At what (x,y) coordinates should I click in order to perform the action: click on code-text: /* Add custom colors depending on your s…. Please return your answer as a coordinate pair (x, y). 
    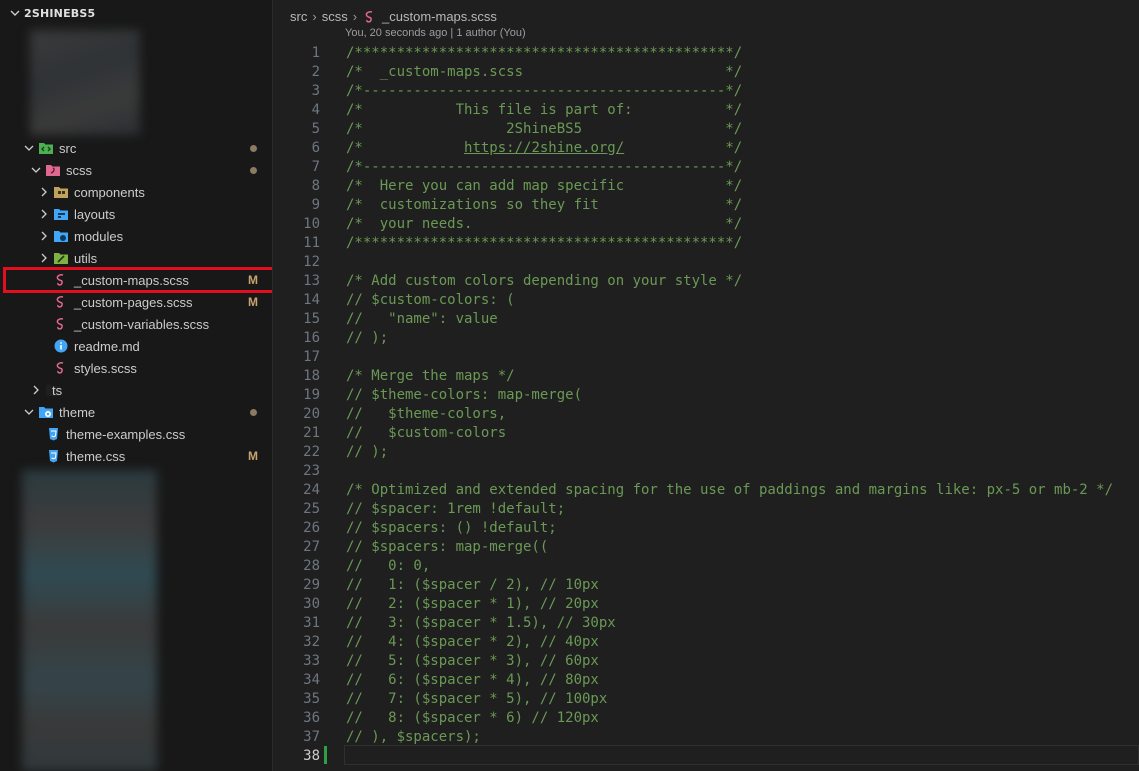
    Looking at the image, I should click on (544, 280).